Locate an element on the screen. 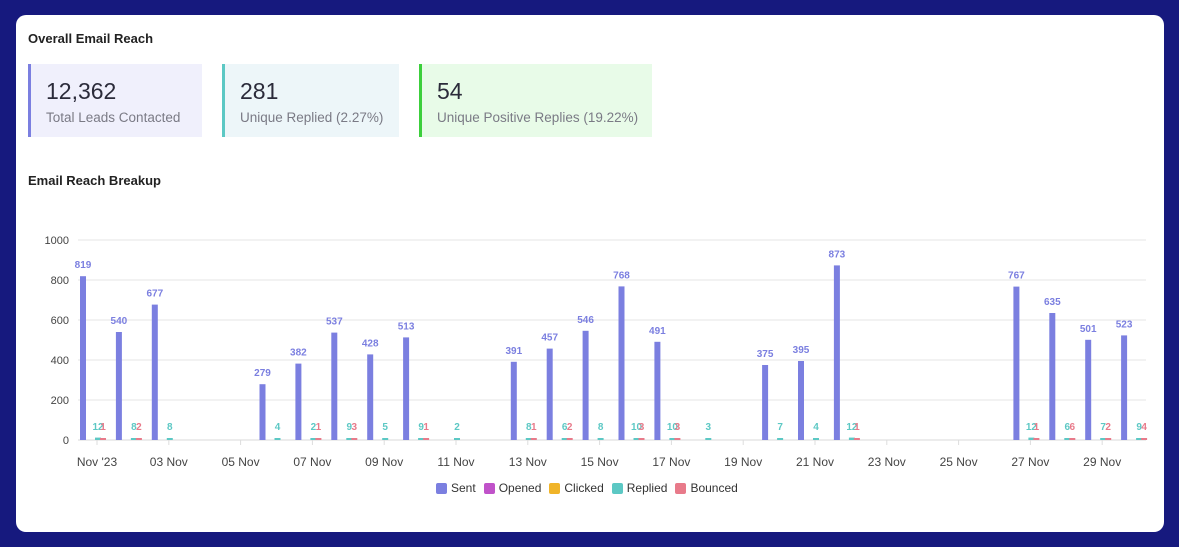  y-tick-label: 1000 is located at coordinates (57, 241).